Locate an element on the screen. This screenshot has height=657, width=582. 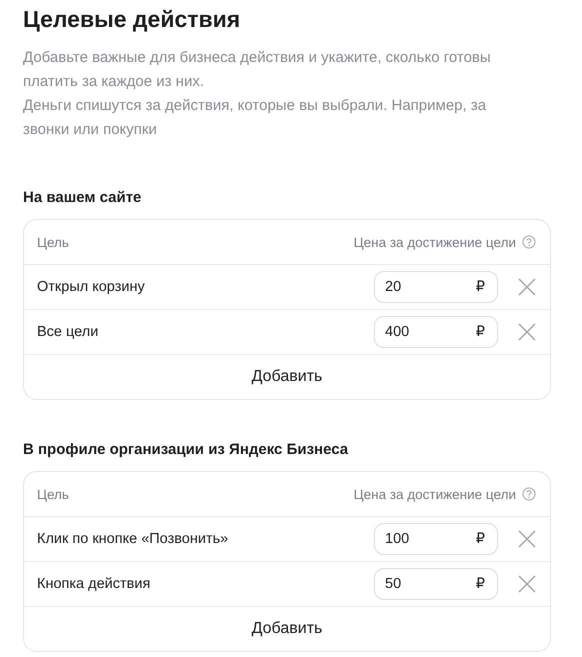
goal-name: Кнопка действия is located at coordinates (94, 584).